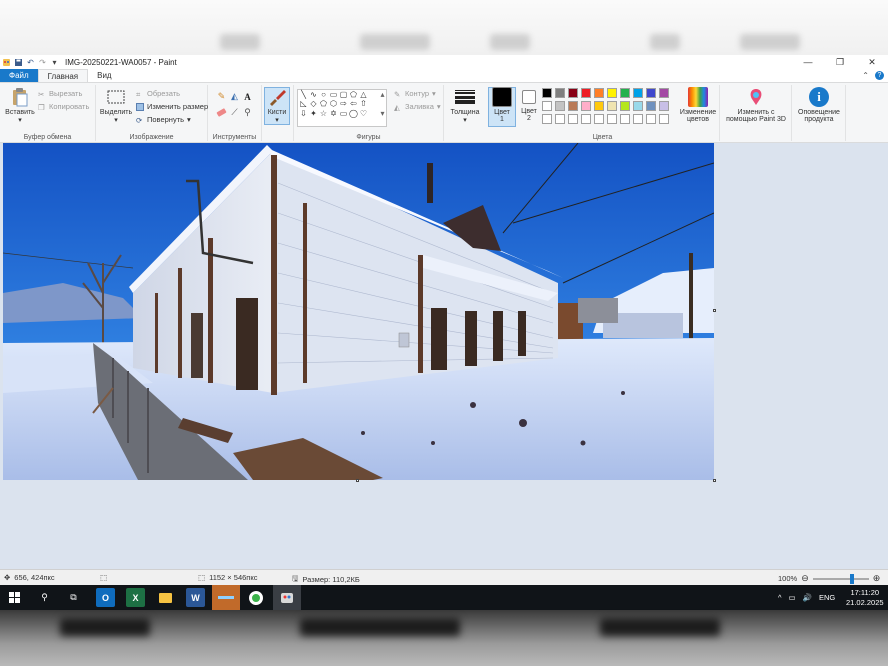 This screenshot has height=666, width=888. Describe the element at coordinates (54, 62) in the screenshot. I see `customize-quick-access-icon: ▾` at that location.